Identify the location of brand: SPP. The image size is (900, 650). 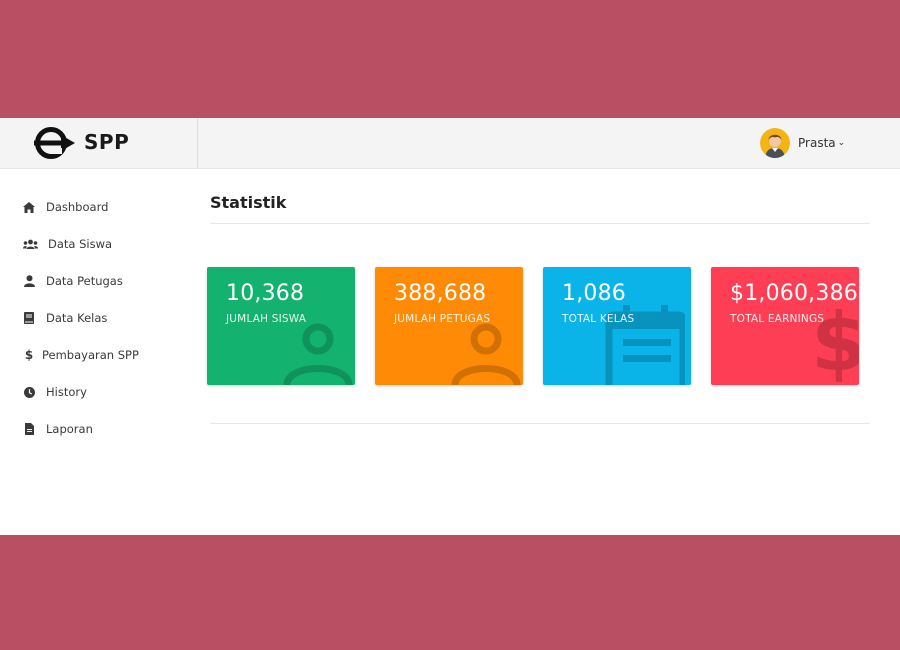
(99, 143).